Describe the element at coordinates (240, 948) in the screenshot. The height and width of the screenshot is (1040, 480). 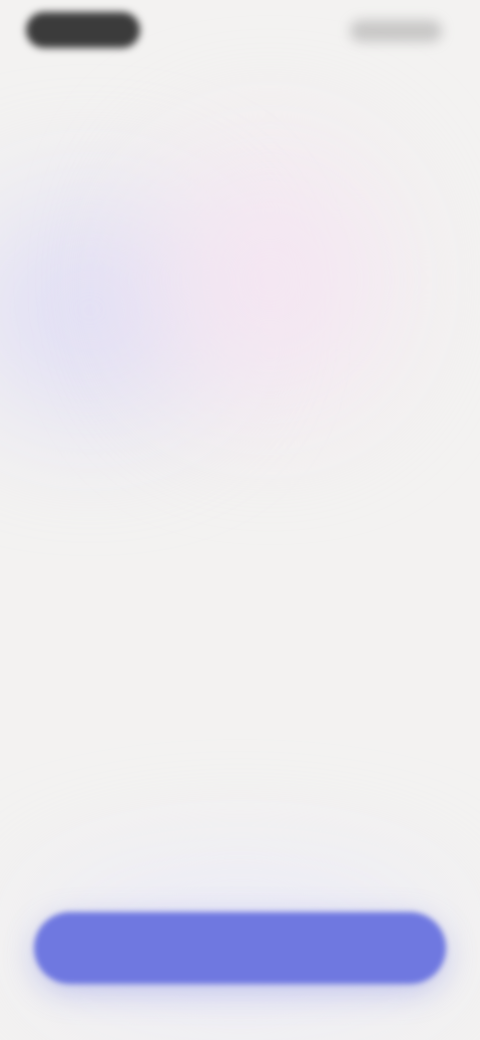
I see `primary-cta-button` at that location.